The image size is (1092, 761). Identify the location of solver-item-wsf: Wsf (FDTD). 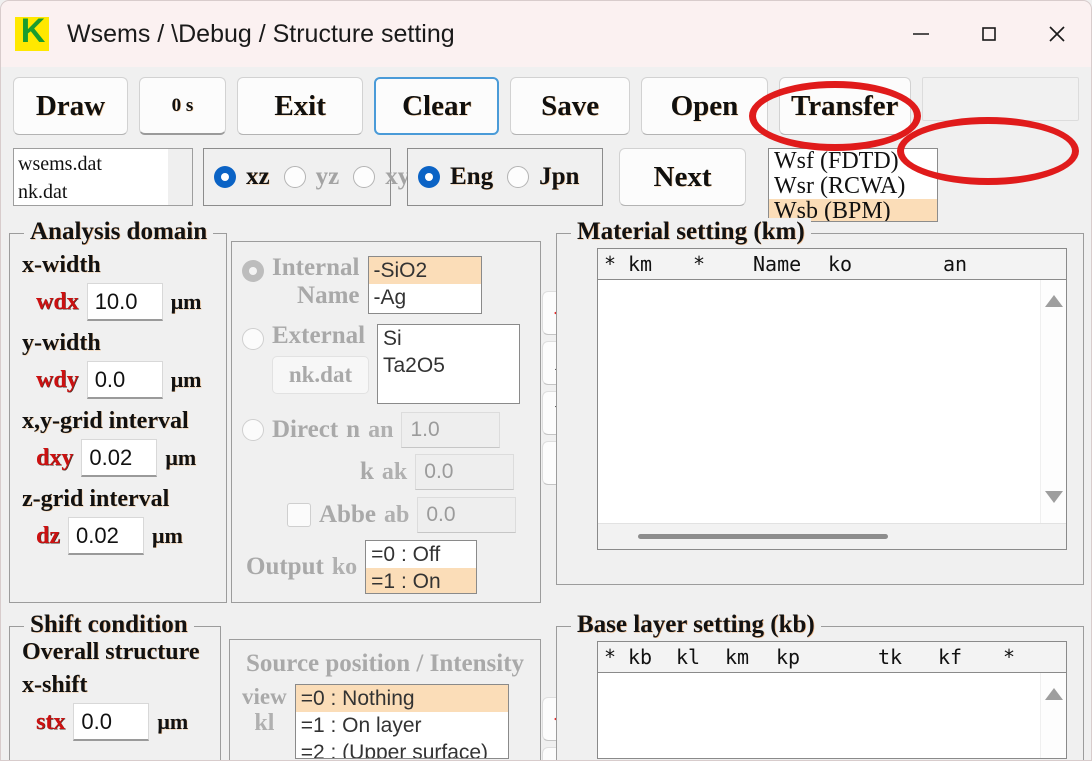
(853, 161).